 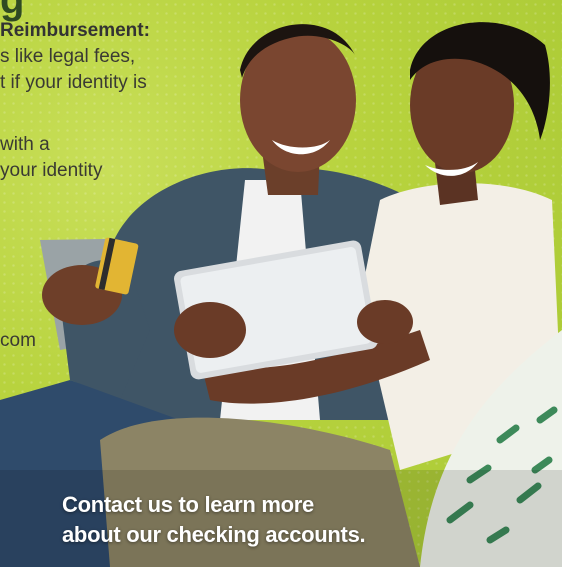 I want to click on cta-line-2: about our checking accounts., so click(x=214, y=534).